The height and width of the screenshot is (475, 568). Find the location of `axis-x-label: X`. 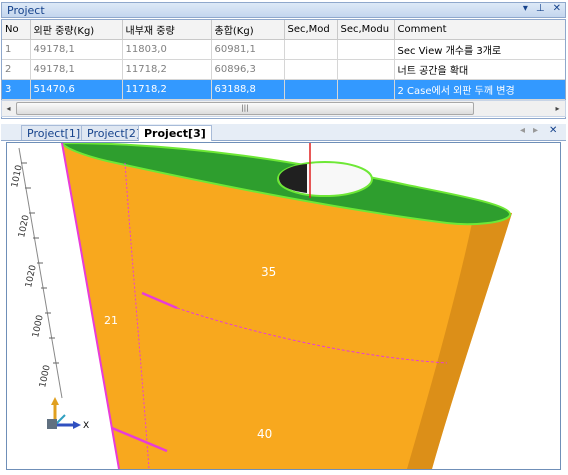

axis-x-label: X is located at coordinates (86, 426).